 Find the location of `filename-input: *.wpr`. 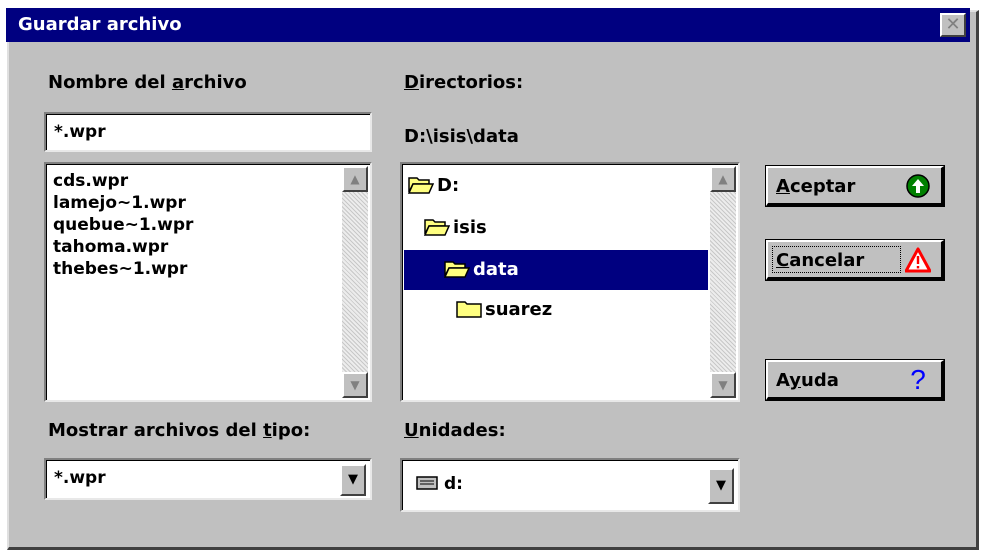

filename-input: *.wpr is located at coordinates (208, 132).